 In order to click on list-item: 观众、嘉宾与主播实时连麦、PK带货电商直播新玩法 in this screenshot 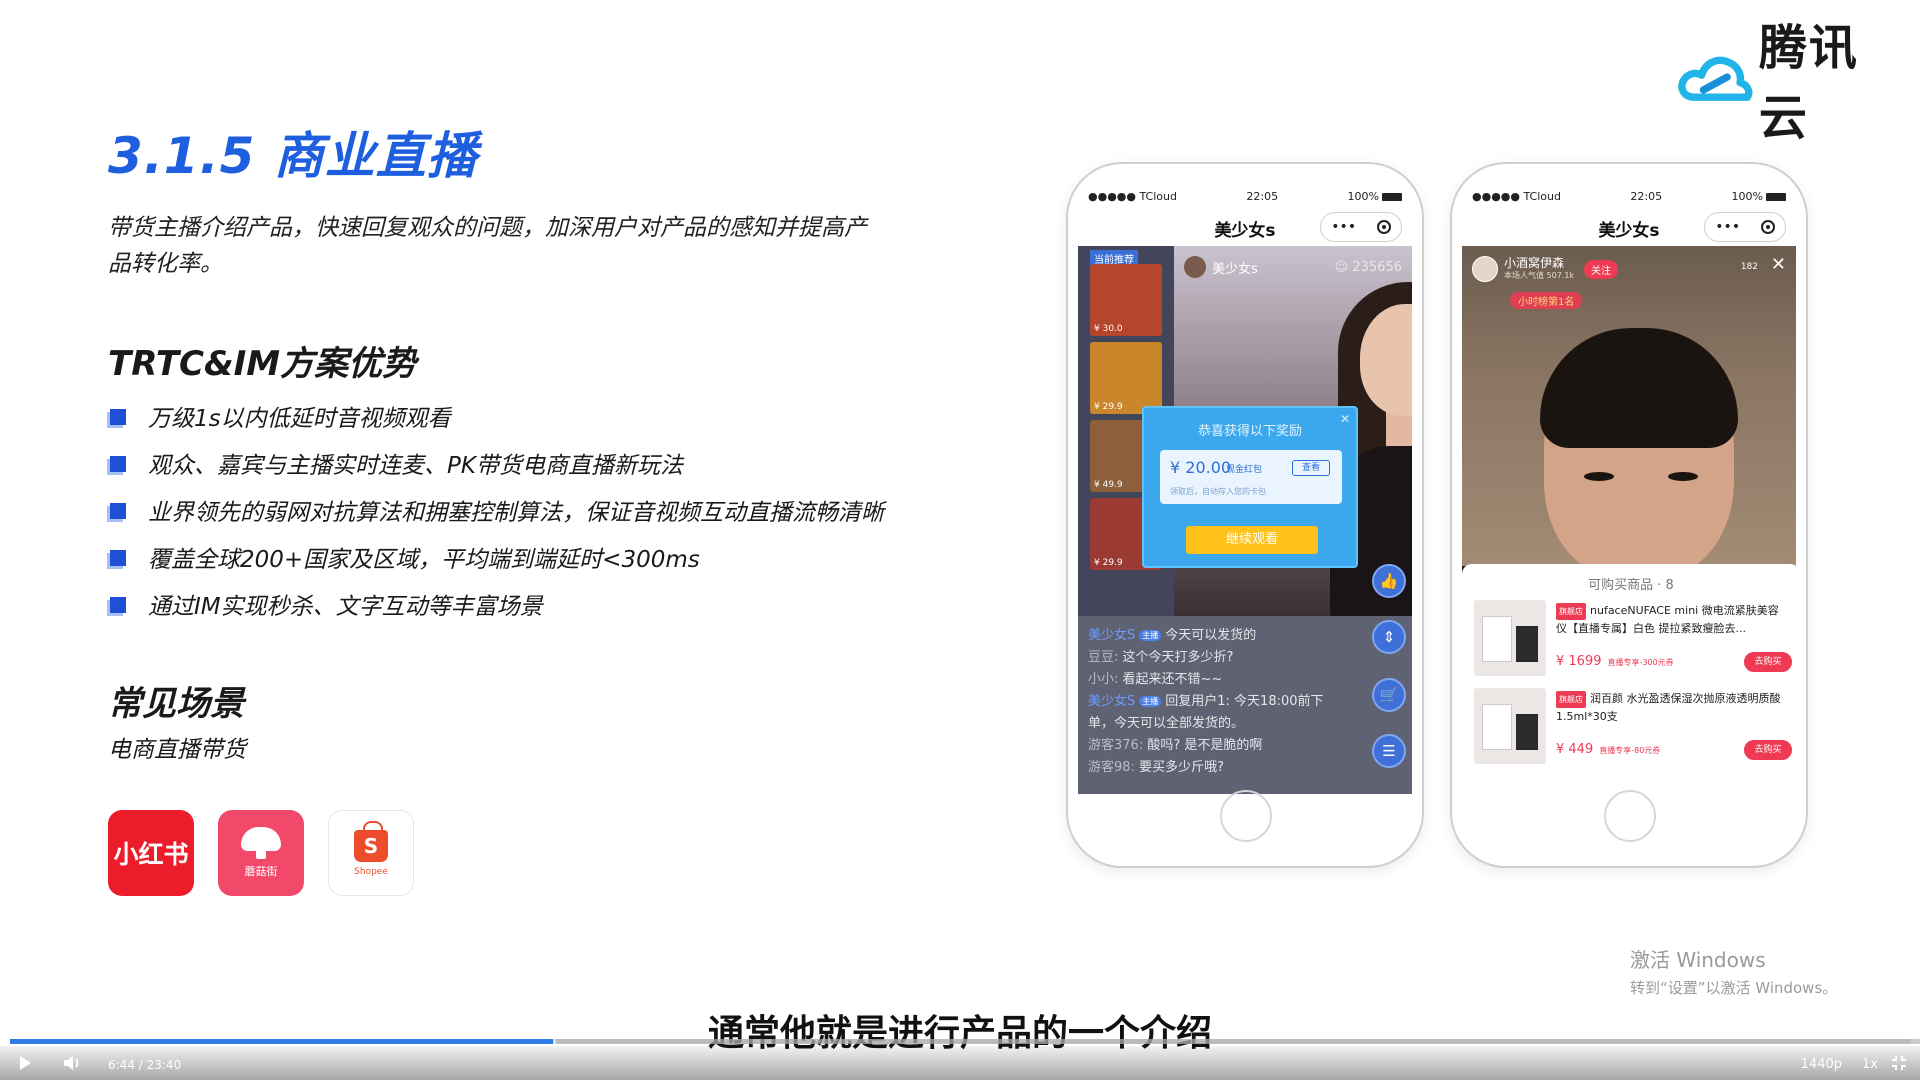, I will do `click(528, 472)`.